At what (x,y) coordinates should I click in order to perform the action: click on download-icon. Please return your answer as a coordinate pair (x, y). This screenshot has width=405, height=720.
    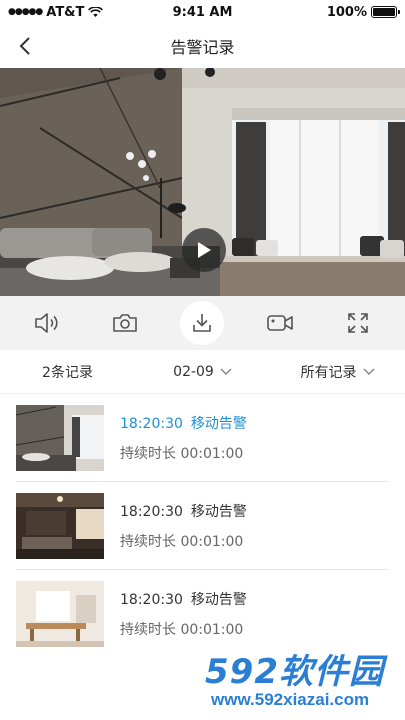
    Looking at the image, I should click on (202, 323).